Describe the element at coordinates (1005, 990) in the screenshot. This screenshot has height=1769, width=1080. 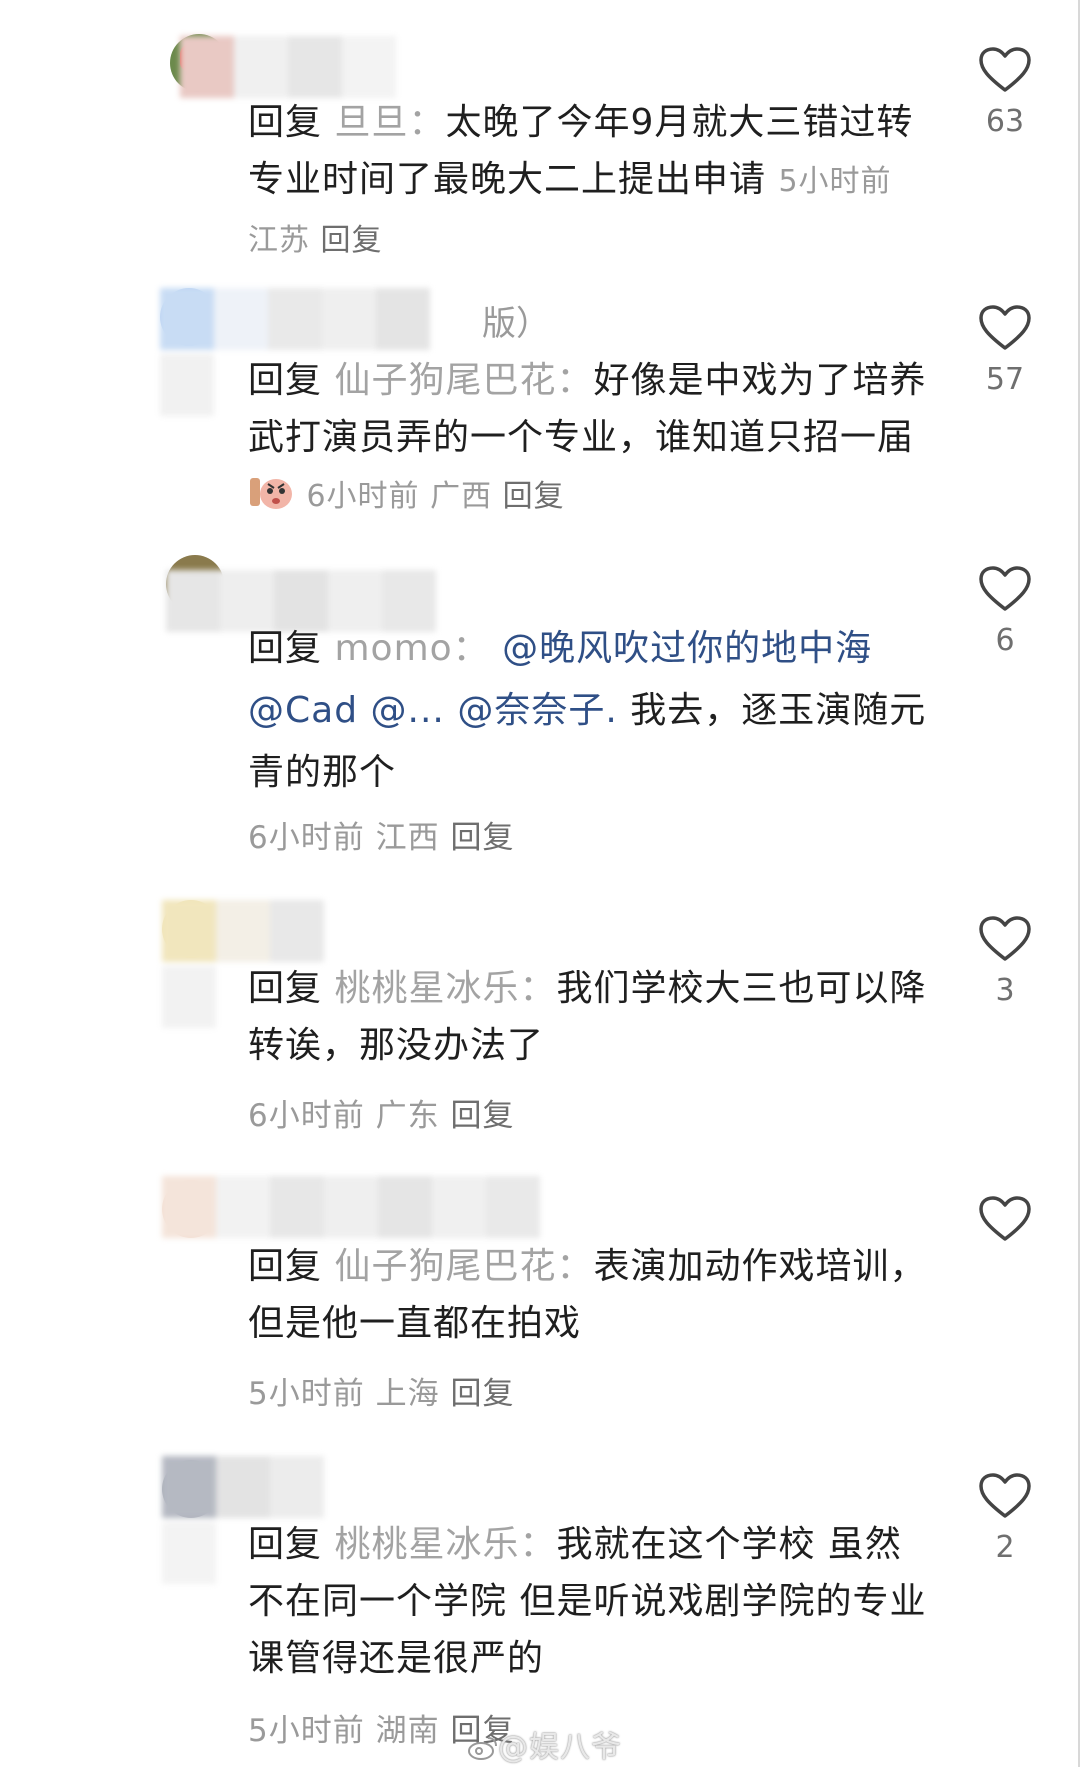
I see `like-count: 3` at that location.